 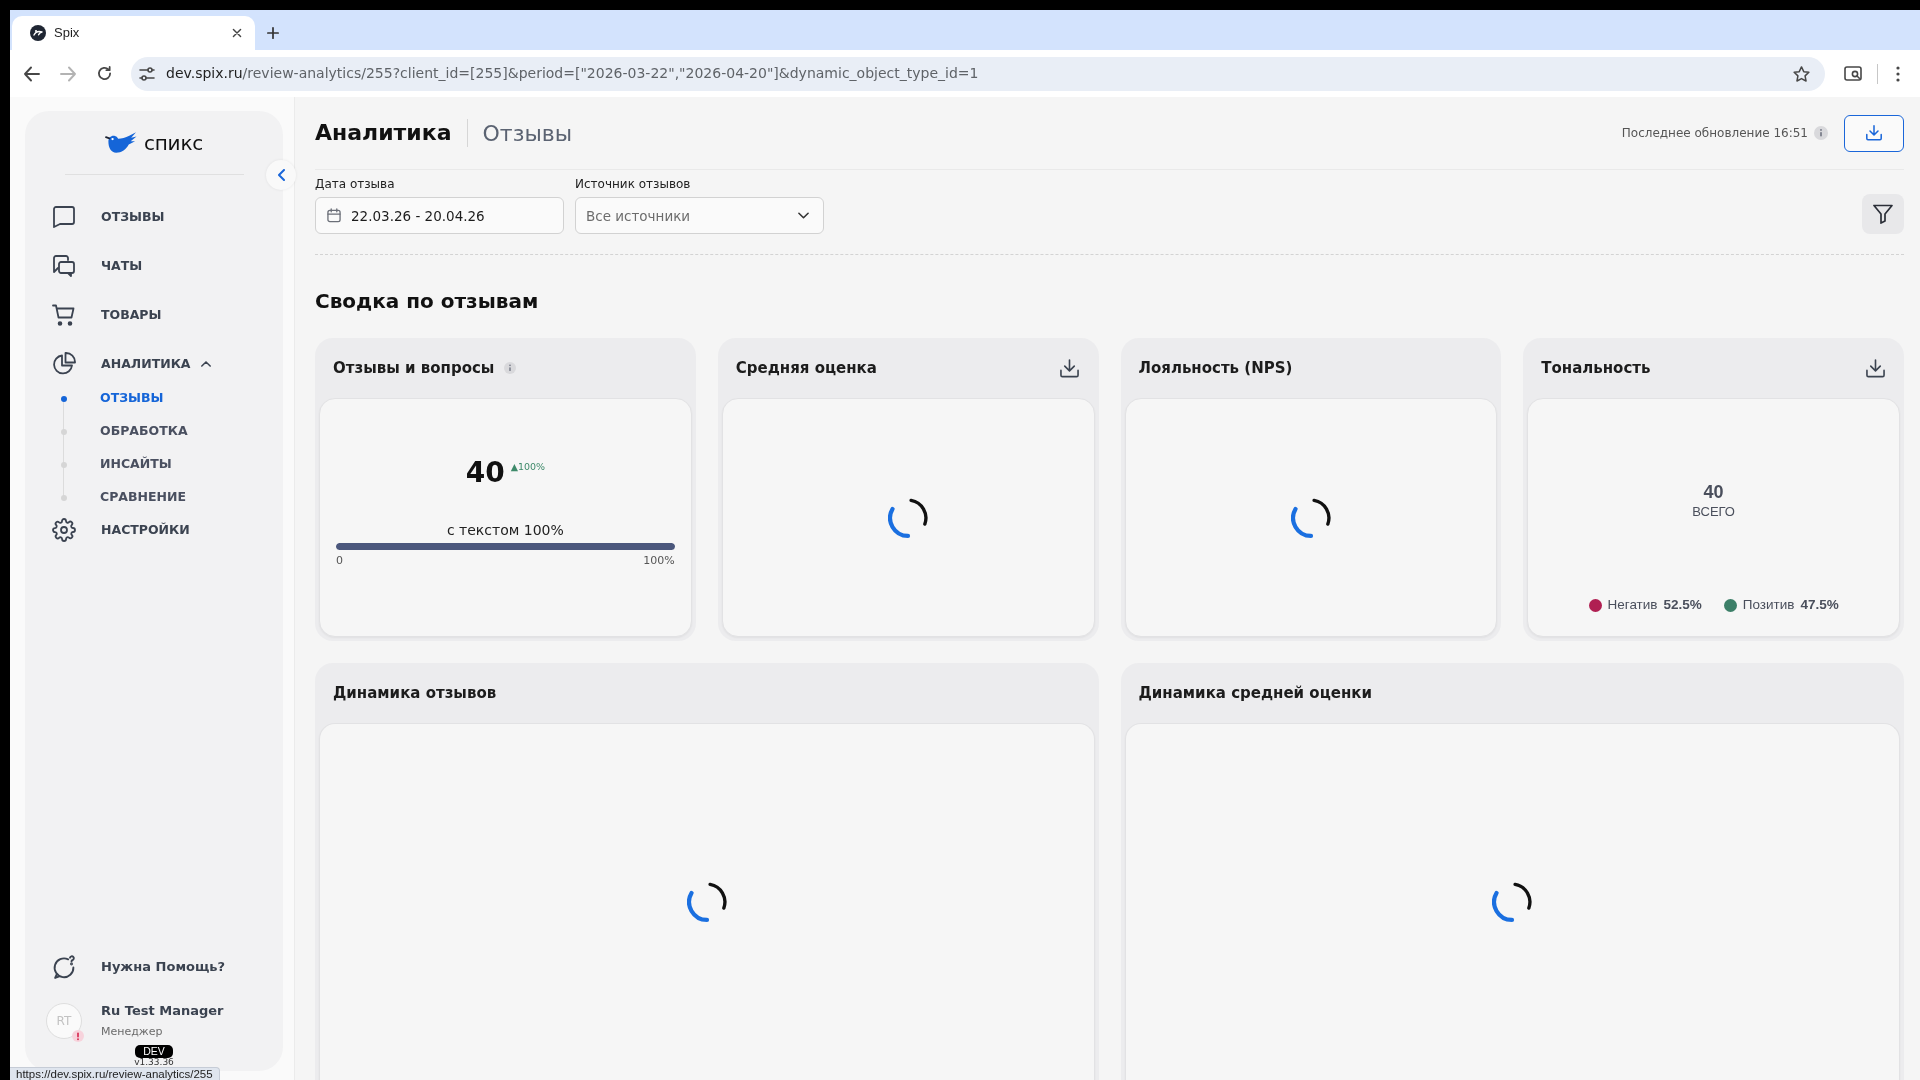 What do you see at coordinates (659, 560) in the screenshot?
I see `scale-label: 100%` at bounding box center [659, 560].